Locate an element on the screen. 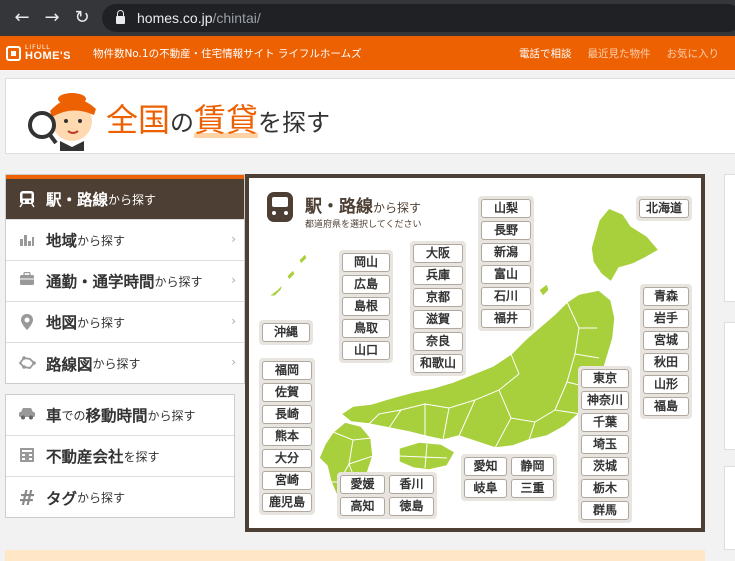  pref-button: 北海道 is located at coordinates (664, 208).